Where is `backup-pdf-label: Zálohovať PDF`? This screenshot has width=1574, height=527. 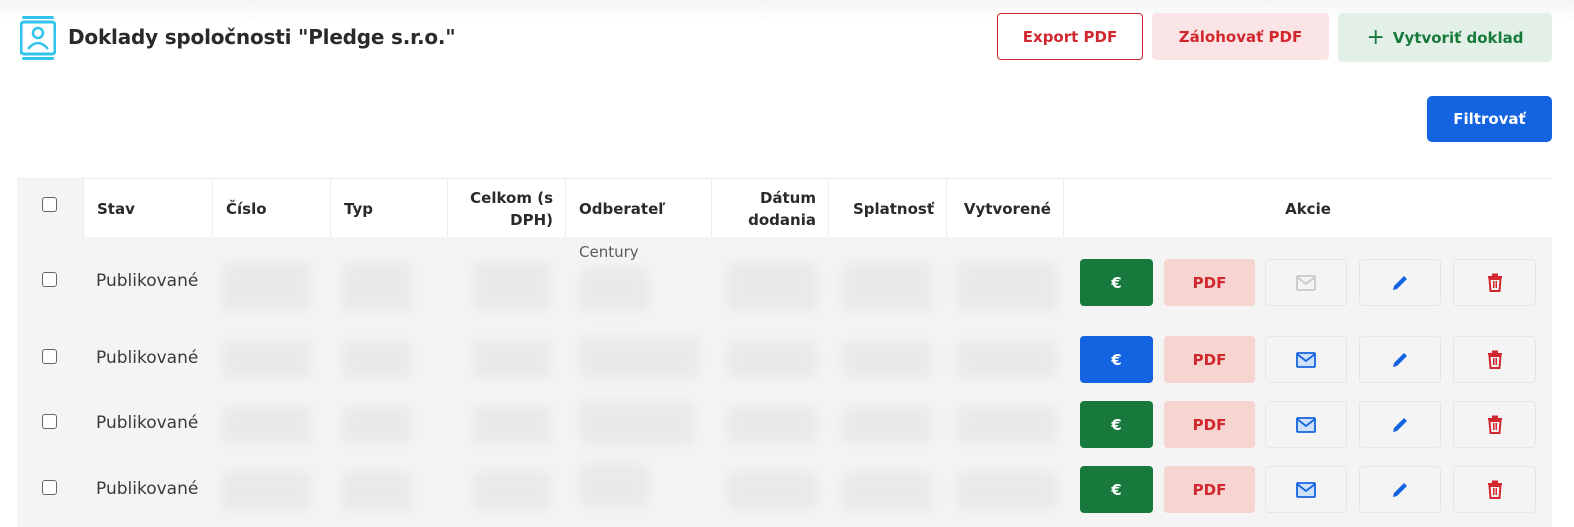 backup-pdf-label: Zálohovať PDF is located at coordinates (1240, 36).